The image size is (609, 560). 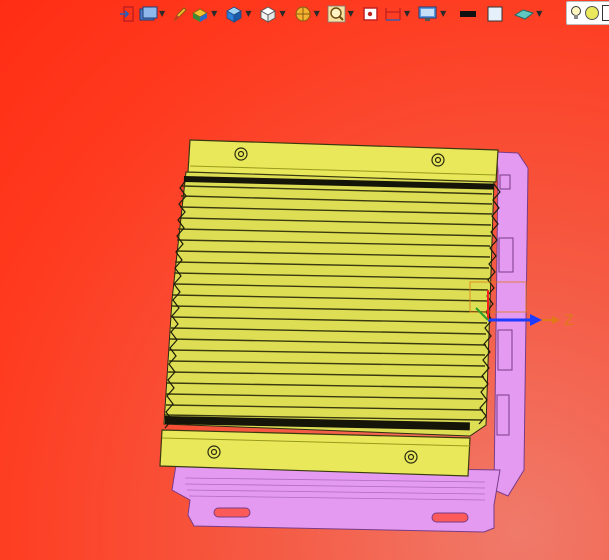 I want to click on cloud-button: ▼, so click(x=530, y=14).